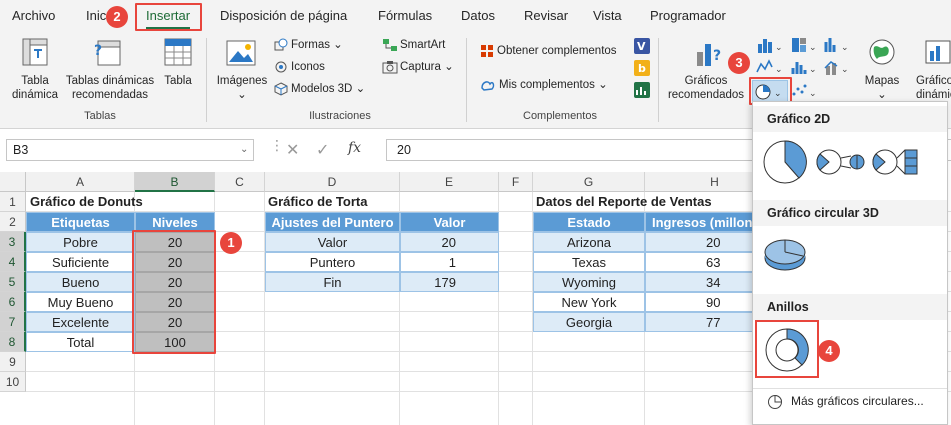 This screenshot has width=951, height=425. I want to click on cancel-icon: ✕, so click(292, 150).